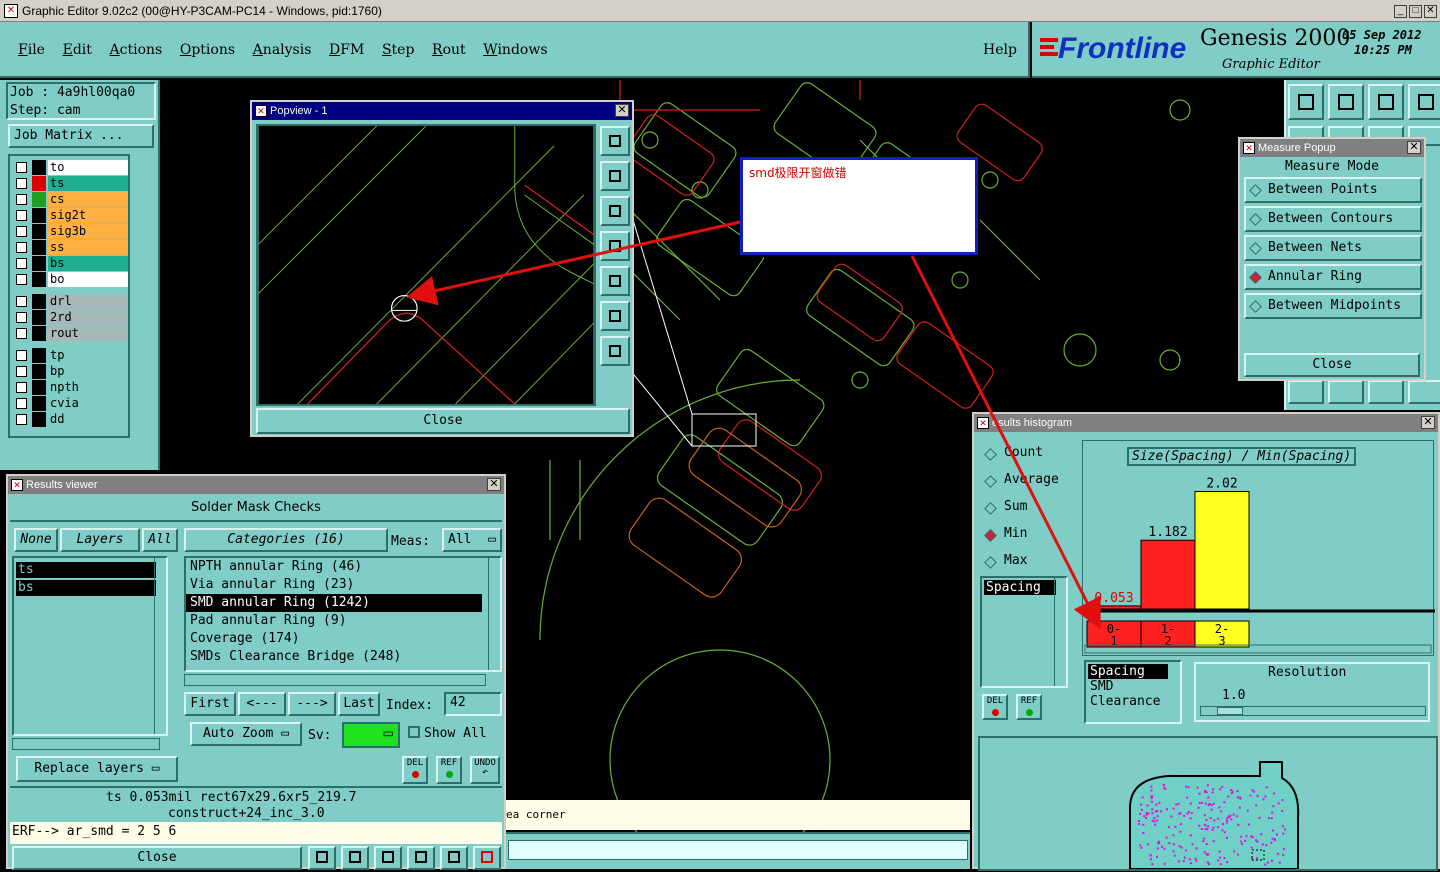 The height and width of the screenshot is (872, 1440). I want to click on menu-actions: Actions, so click(136, 50).